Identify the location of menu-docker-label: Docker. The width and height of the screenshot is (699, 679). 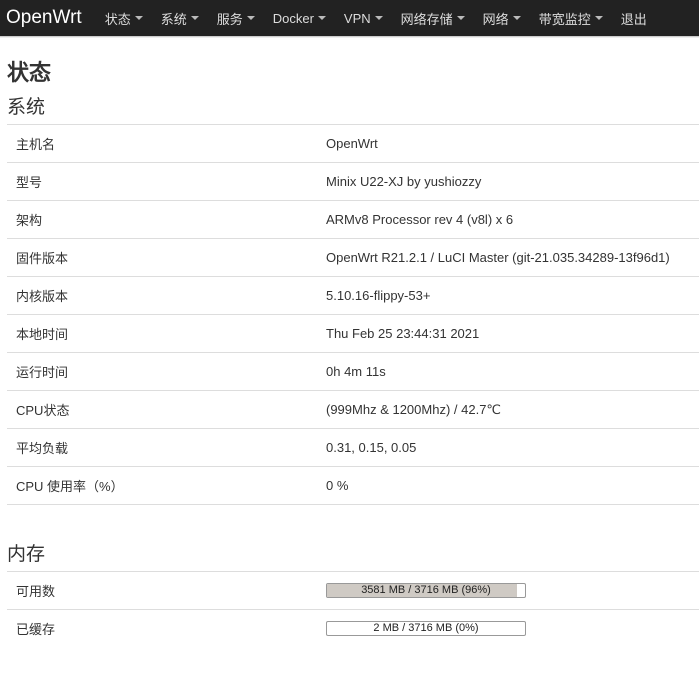
(293, 18).